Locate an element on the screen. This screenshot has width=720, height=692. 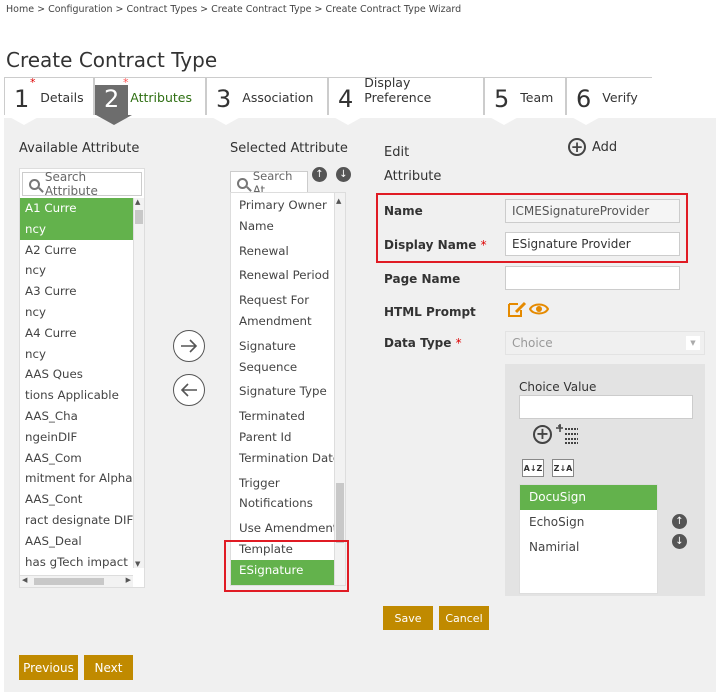
choice-option: DocuSign is located at coordinates (588, 497).